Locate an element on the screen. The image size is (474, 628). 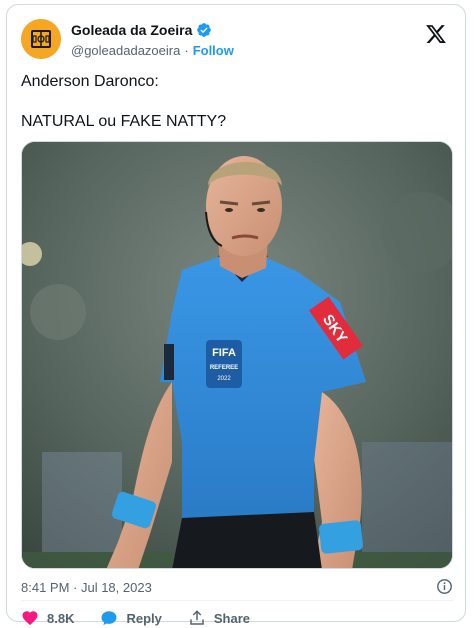
handle-row: @goleadadazoeira · Follow is located at coordinates (152, 50).